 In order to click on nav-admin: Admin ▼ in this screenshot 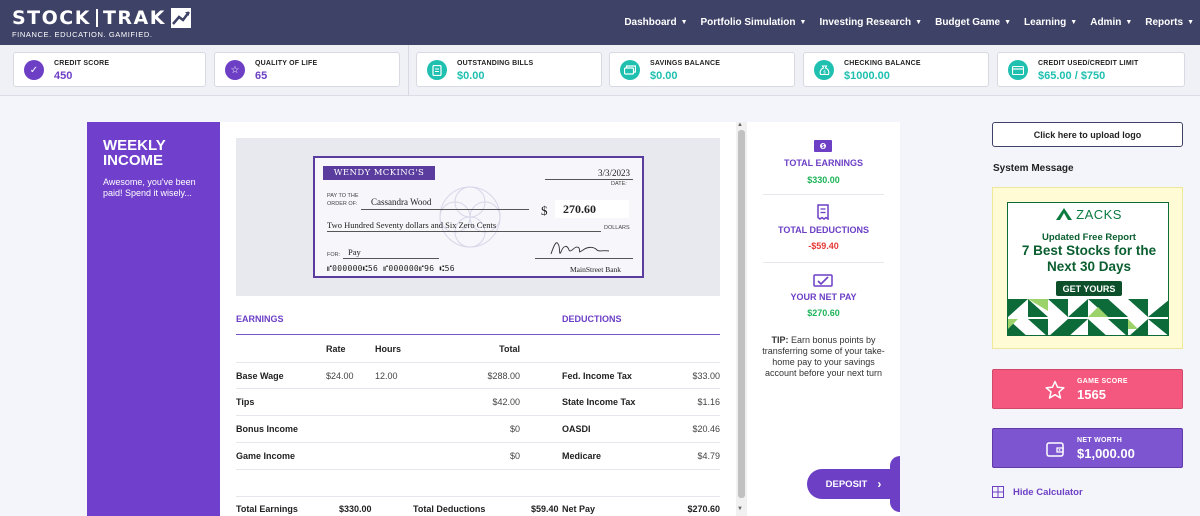, I will do `click(1111, 22)`.